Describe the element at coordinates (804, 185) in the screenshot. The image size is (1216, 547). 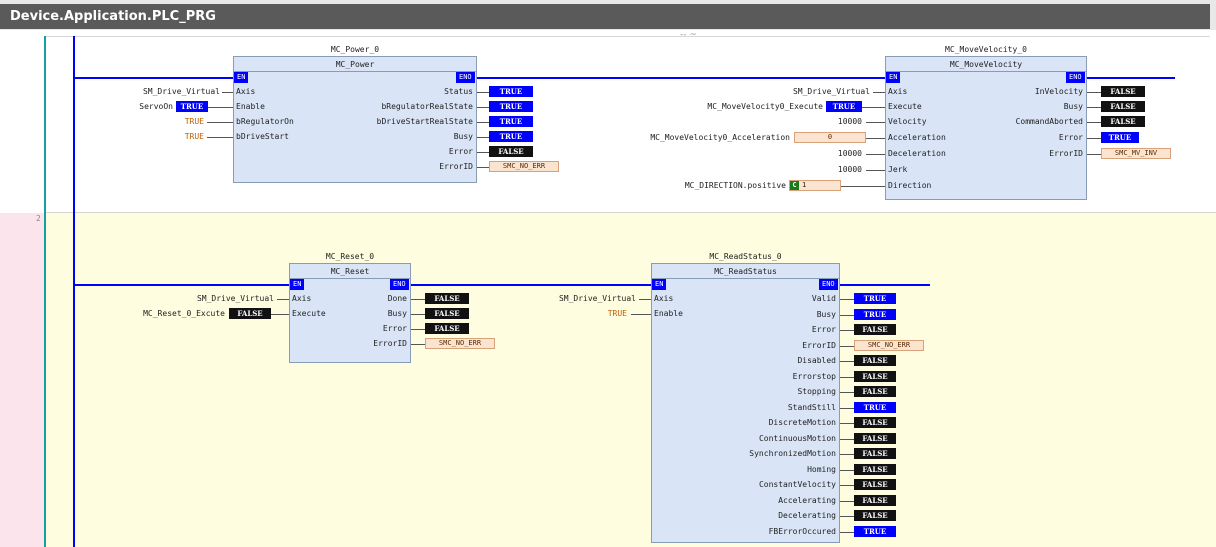
I see `enum-value-text: 1` at that location.